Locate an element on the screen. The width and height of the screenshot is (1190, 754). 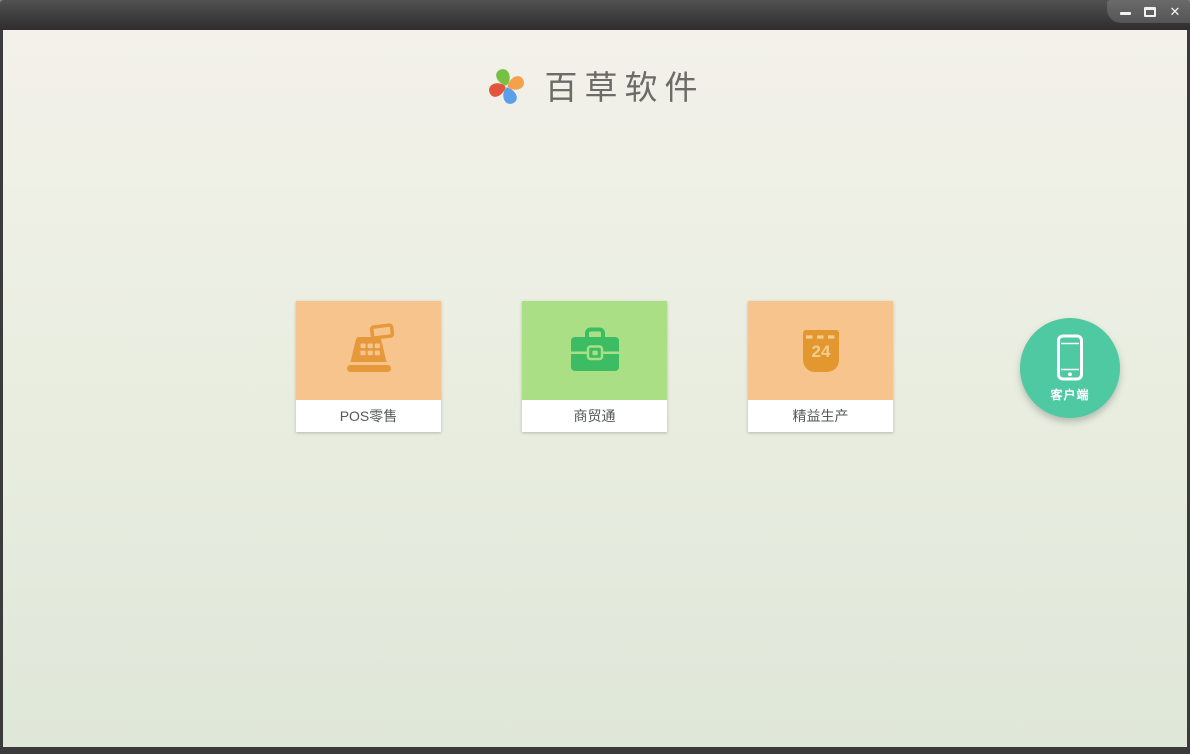
close-button: ✕ is located at coordinates (1175, 12).